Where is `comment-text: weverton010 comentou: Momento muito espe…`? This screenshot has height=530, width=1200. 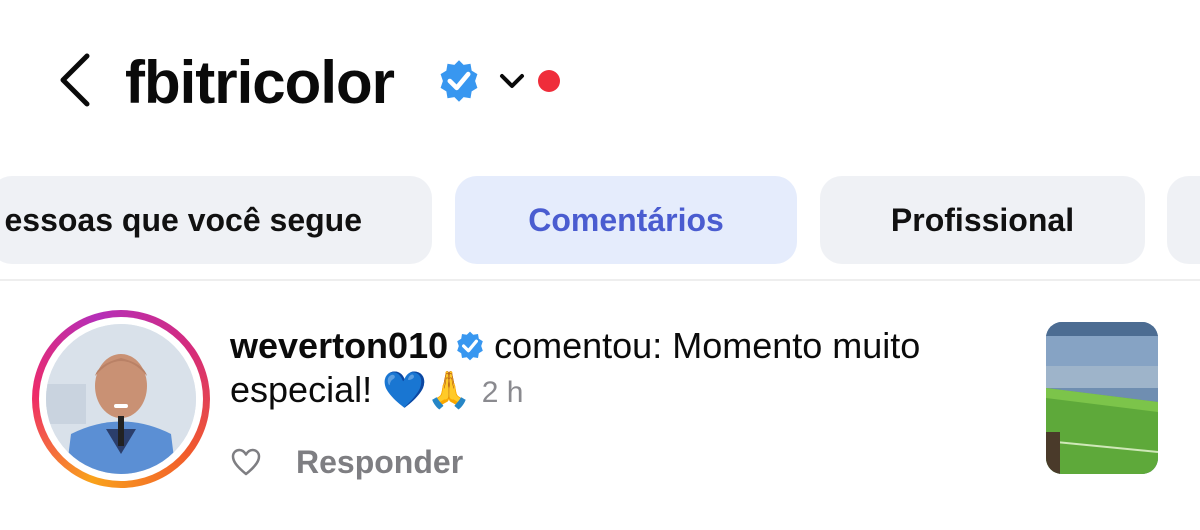
comment-text: weverton010 comentou: Momento muito espe… is located at coordinates (630, 369).